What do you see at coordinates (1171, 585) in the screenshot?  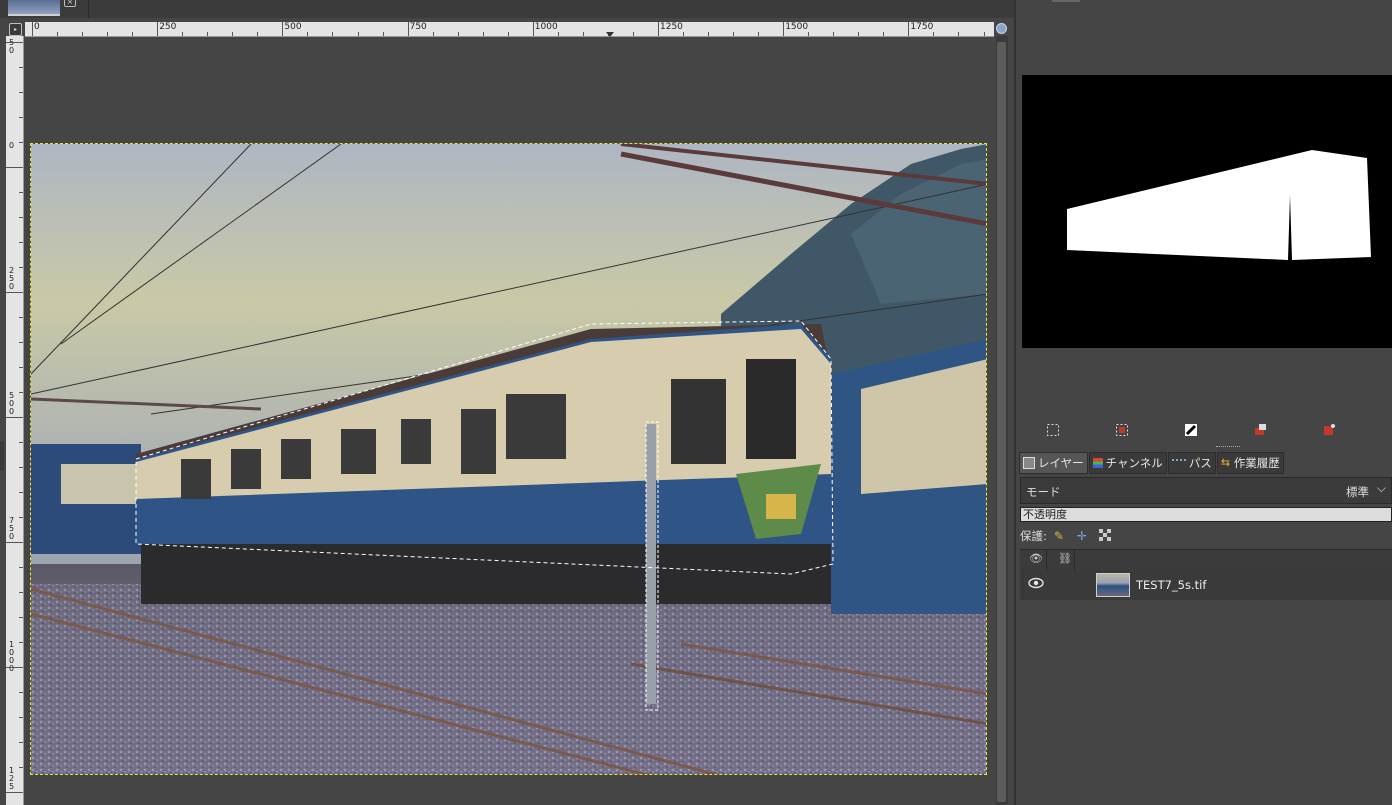 I see `layer-name: TEST7_5s.tif` at bounding box center [1171, 585].